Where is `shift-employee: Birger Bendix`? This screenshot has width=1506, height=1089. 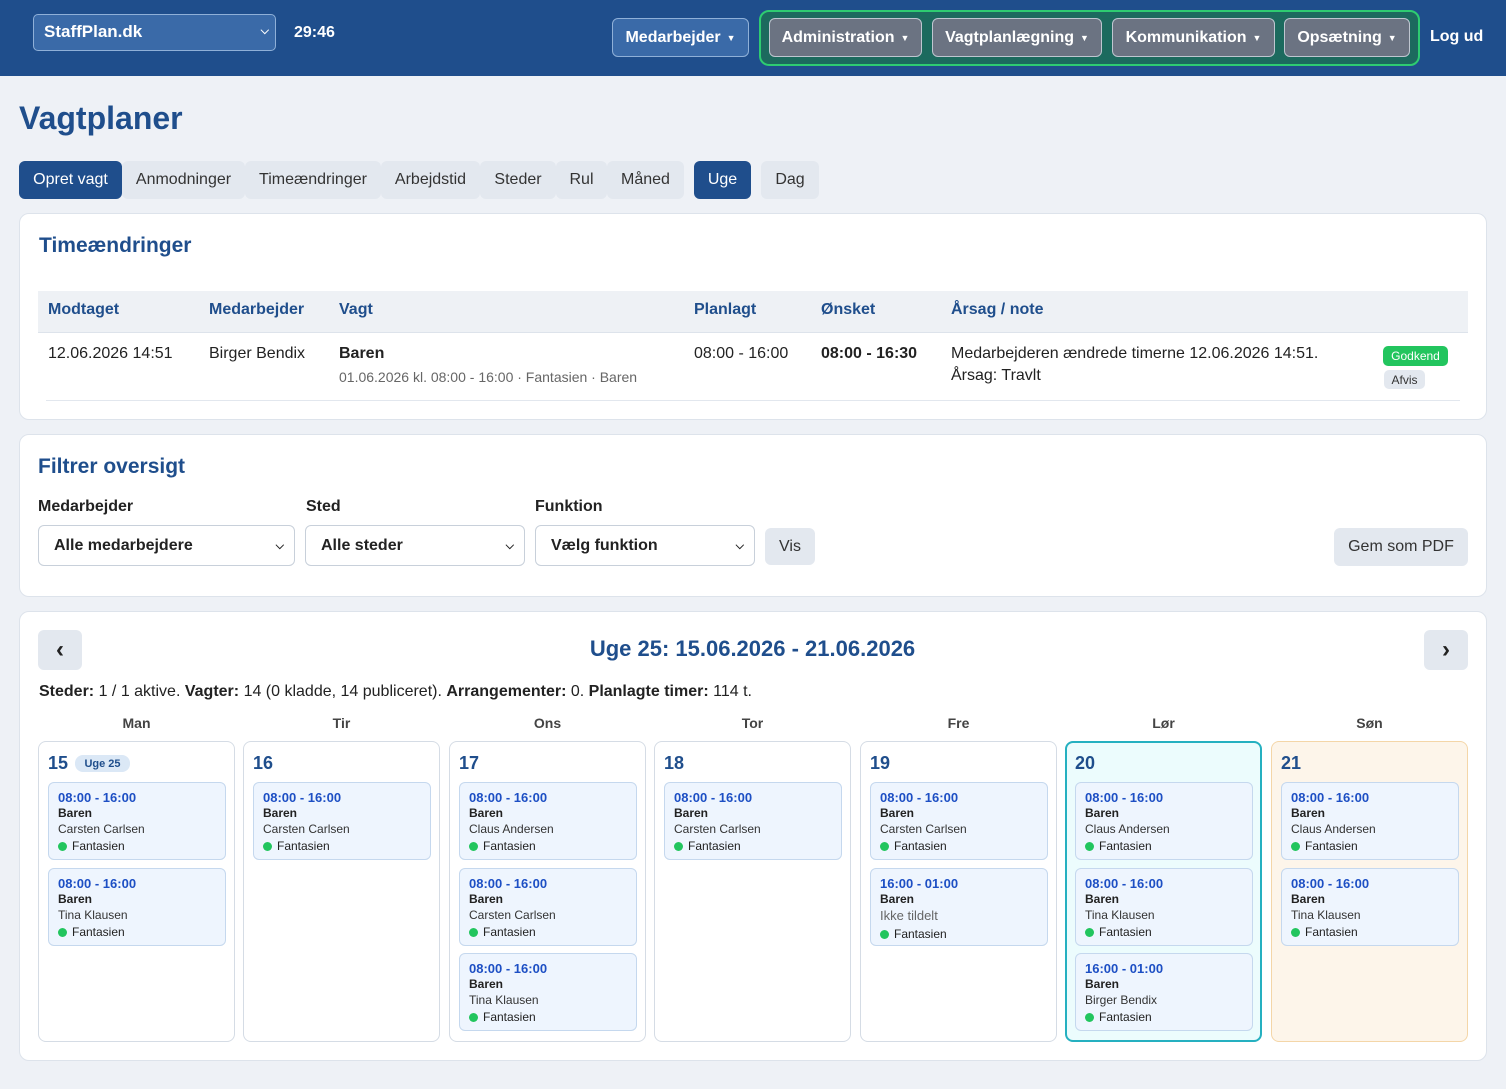 shift-employee: Birger Bendix is located at coordinates (1121, 1000).